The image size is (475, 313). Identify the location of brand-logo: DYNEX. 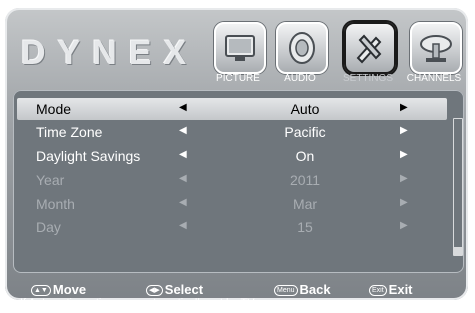
(110, 53).